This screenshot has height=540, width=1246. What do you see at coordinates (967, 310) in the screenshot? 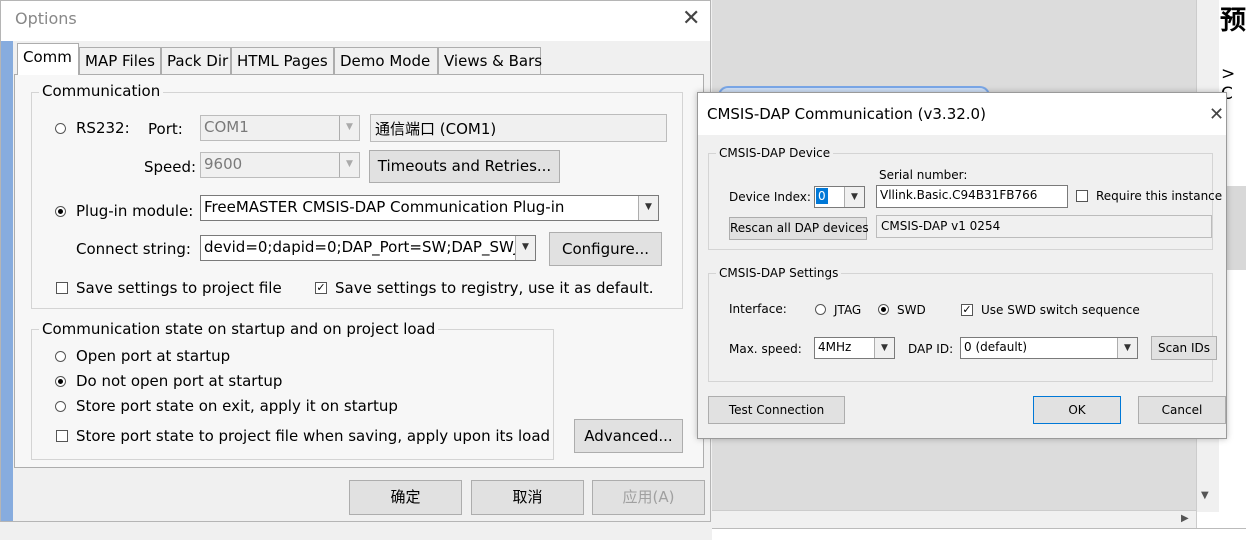
I see `swd-switch-checkbox: ✓` at bounding box center [967, 310].